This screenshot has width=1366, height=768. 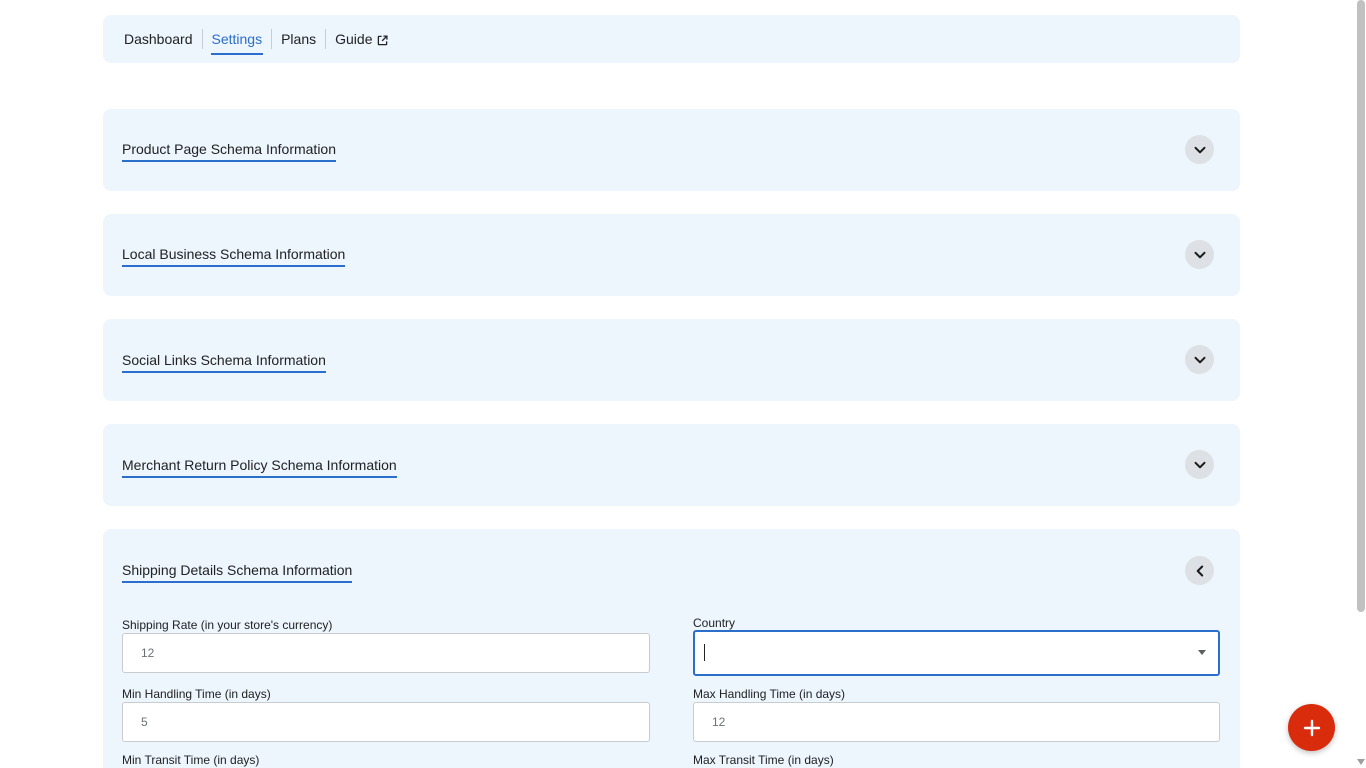 I want to click on max-transit-label: Max Transit Time (in days), so click(x=763, y=760).